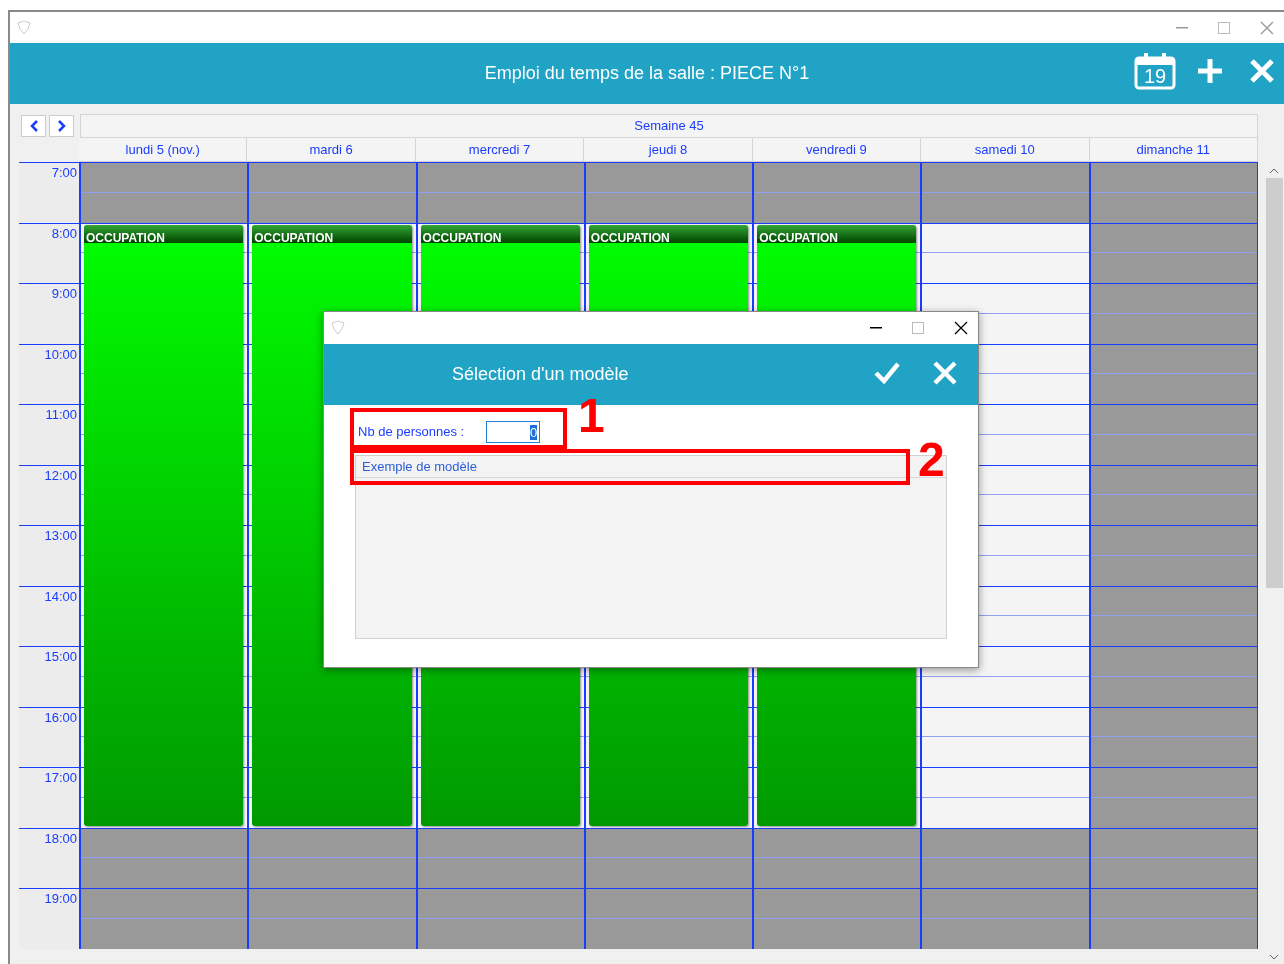 This screenshot has height=964, width=1284. Describe the element at coordinates (64, 294) in the screenshot. I see `hour-label: 9:00` at that location.